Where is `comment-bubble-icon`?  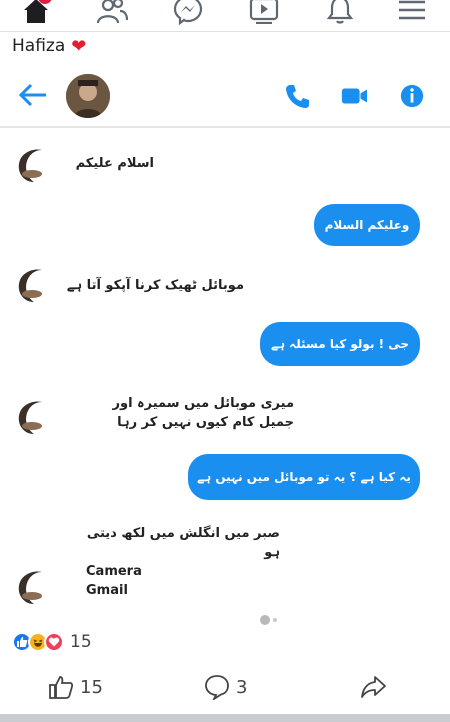 comment-bubble-icon is located at coordinates (217, 687).